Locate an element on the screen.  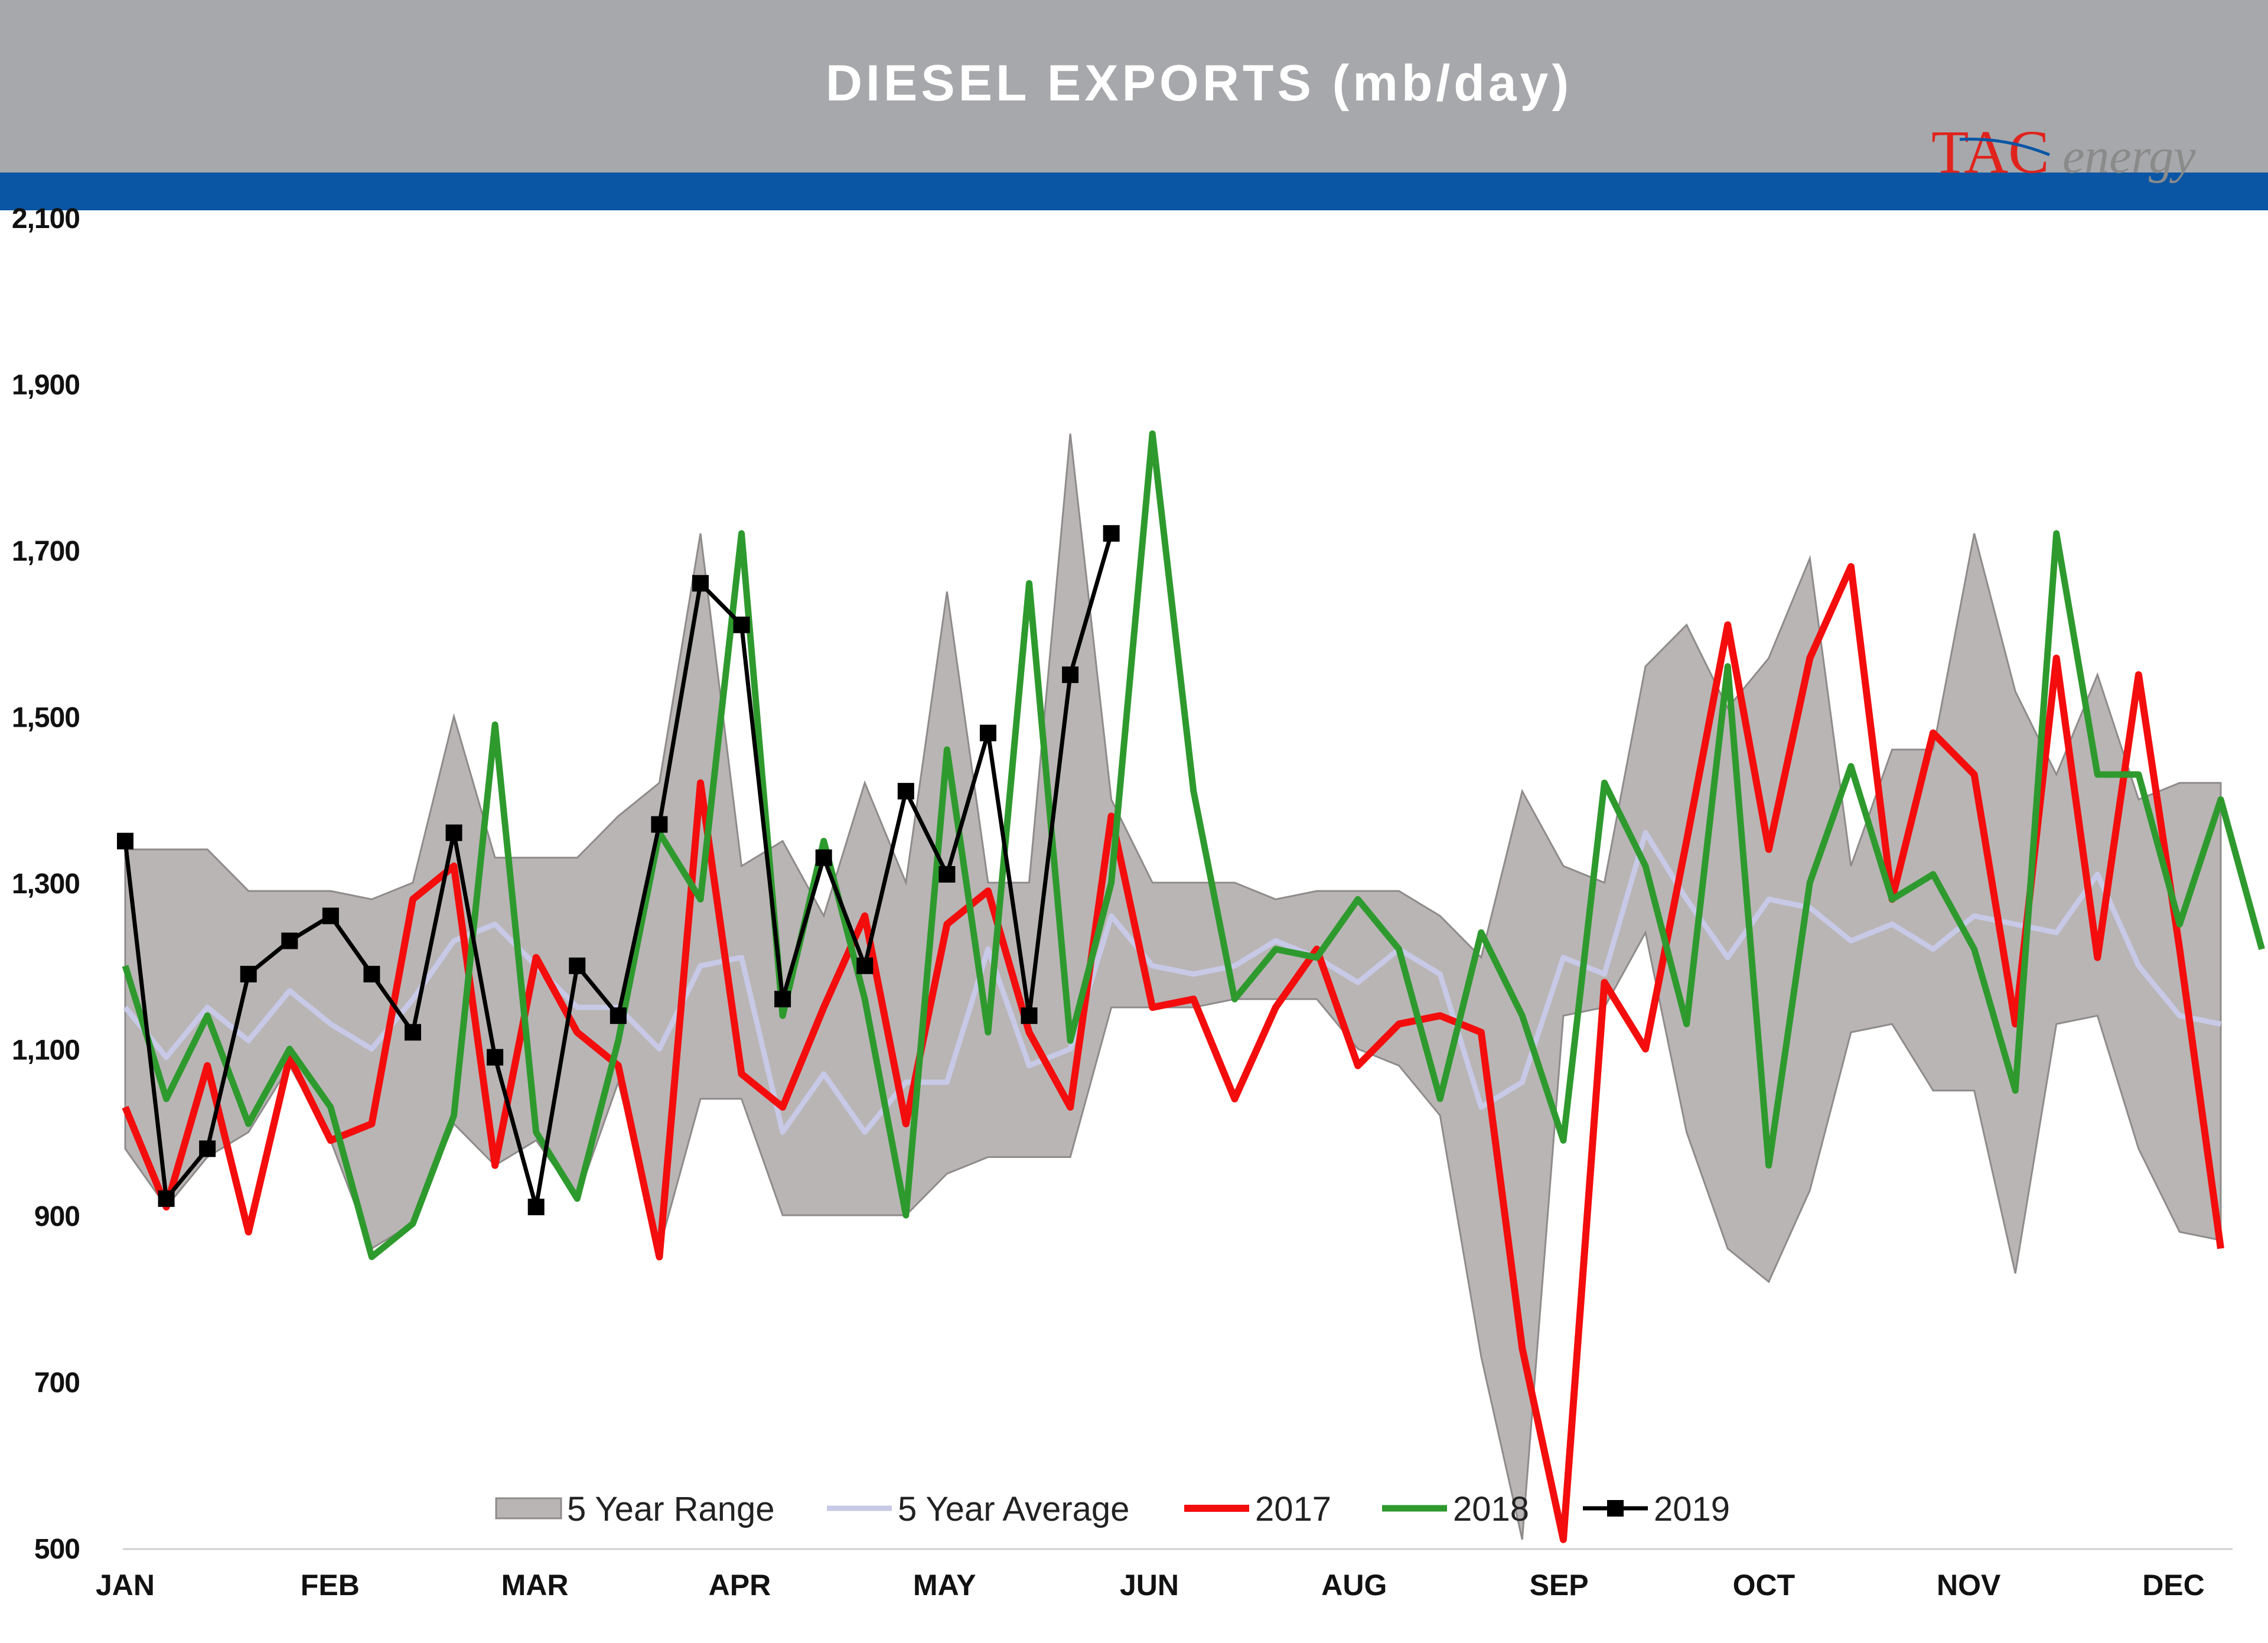
y-tick-label: 1,500 is located at coordinates (46, 718).